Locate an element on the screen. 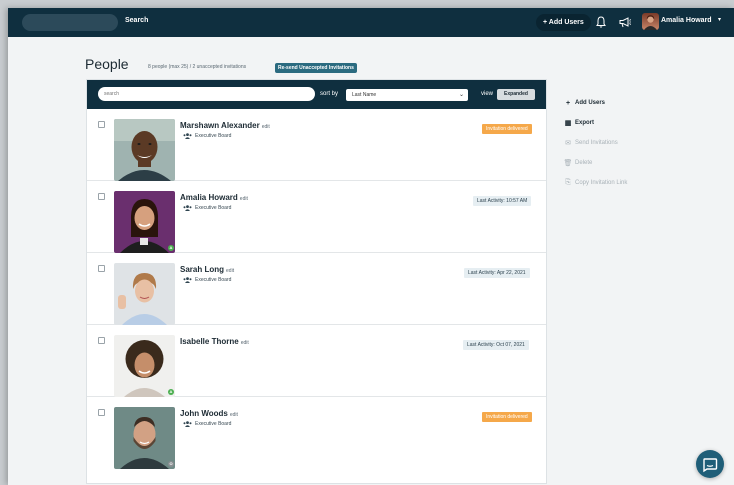 The width and height of the screenshot is (734, 485). people-search-input is located at coordinates (206, 94).